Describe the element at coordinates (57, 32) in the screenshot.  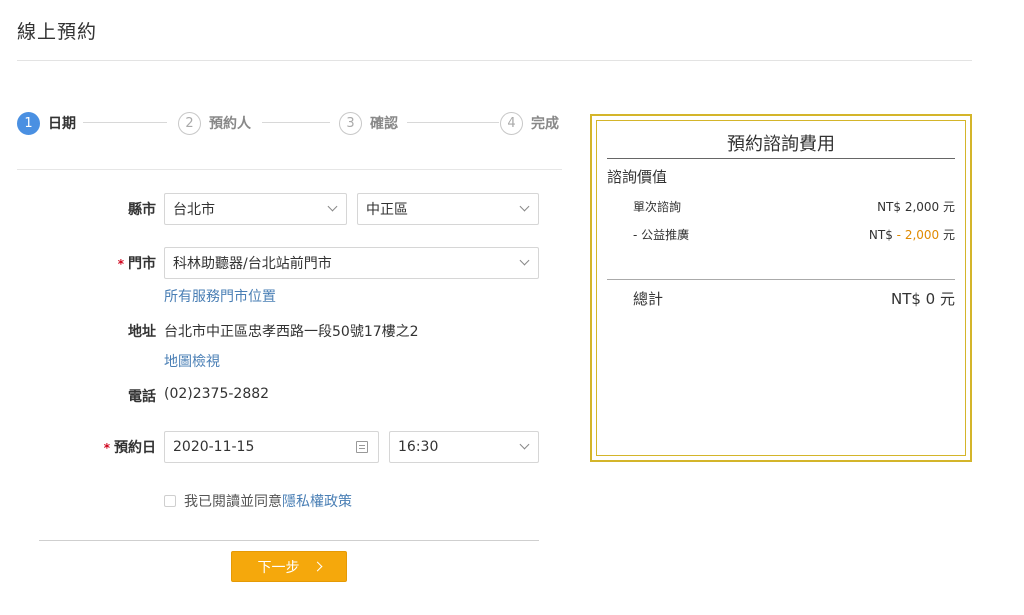
I see `page-title: 線上預約` at that location.